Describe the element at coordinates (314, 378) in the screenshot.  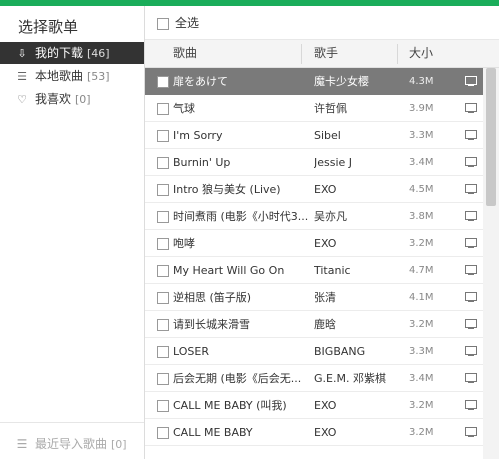
I see `table-row: 后会无期 (电影《后会无... G.E.M. 邓紫棋 3.4M` at that location.